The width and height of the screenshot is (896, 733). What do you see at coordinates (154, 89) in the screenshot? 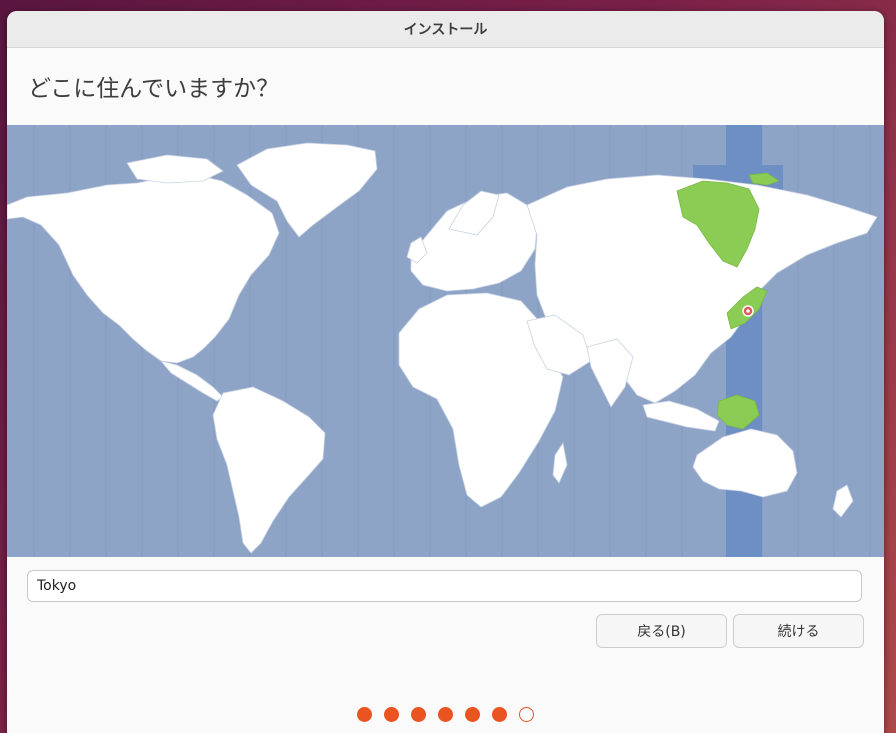
I see `page-heading: どこに住んでいますか？` at bounding box center [154, 89].